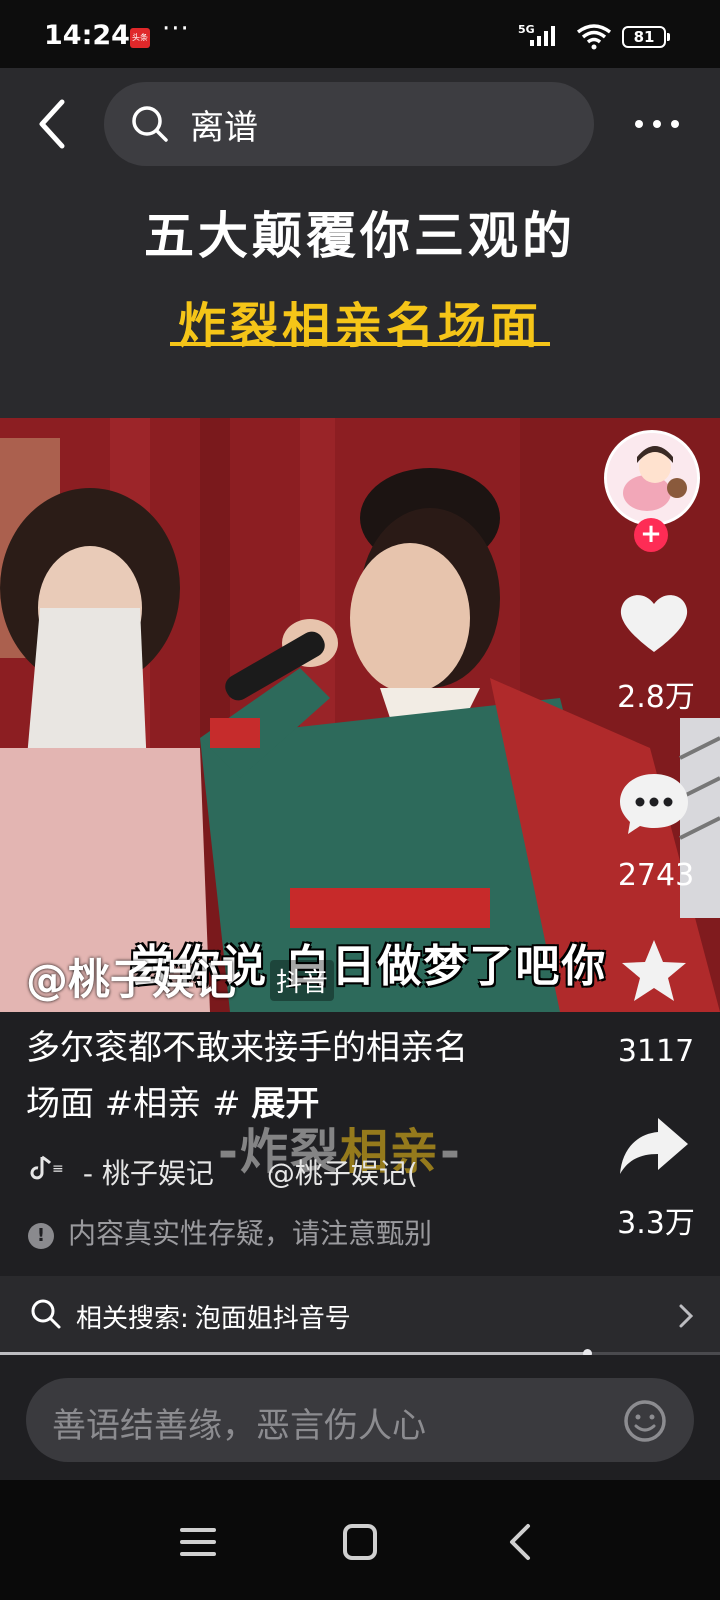 The height and width of the screenshot is (1600, 720). What do you see at coordinates (654, 803) in the screenshot?
I see `comment-icon` at bounding box center [654, 803].